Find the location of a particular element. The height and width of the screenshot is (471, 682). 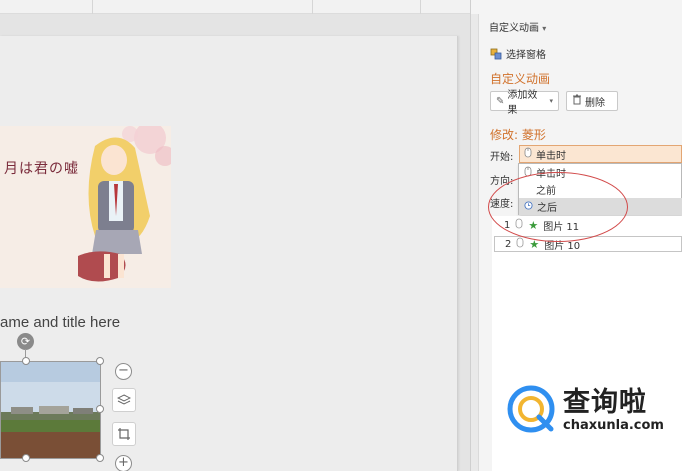

modify-heading: 修改: 菱形 is located at coordinates (518, 135).